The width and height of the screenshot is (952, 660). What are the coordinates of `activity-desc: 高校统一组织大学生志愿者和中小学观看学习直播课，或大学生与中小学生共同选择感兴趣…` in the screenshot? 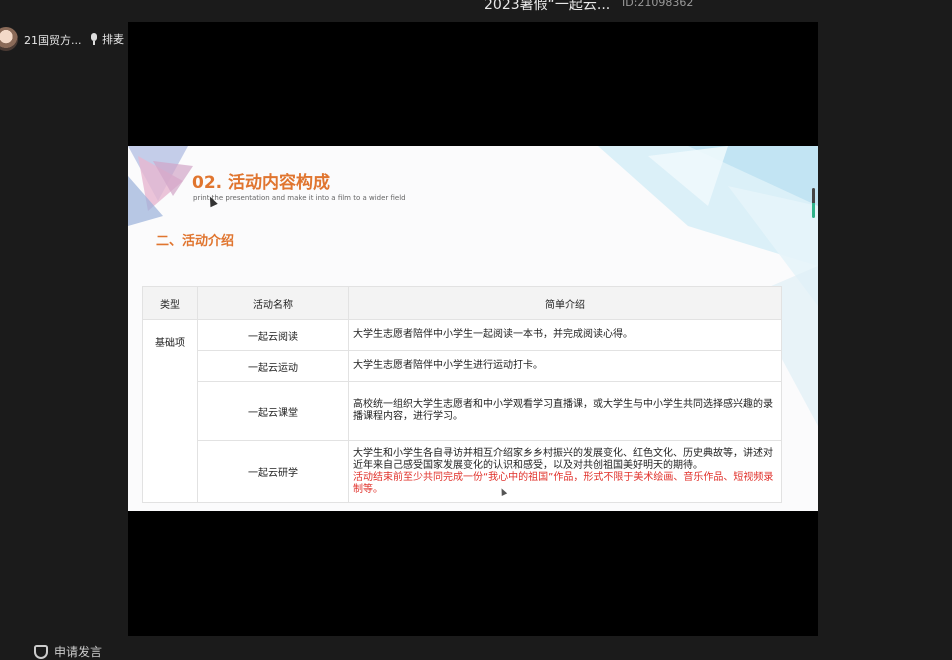 It's located at (565, 411).